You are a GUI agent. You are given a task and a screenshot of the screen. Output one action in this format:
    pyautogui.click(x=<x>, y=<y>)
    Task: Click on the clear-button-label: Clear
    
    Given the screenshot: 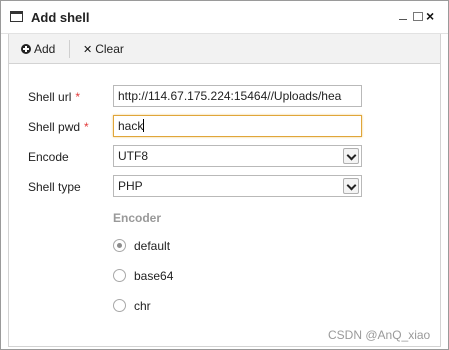 What is the action you would take?
    pyautogui.click(x=109, y=49)
    